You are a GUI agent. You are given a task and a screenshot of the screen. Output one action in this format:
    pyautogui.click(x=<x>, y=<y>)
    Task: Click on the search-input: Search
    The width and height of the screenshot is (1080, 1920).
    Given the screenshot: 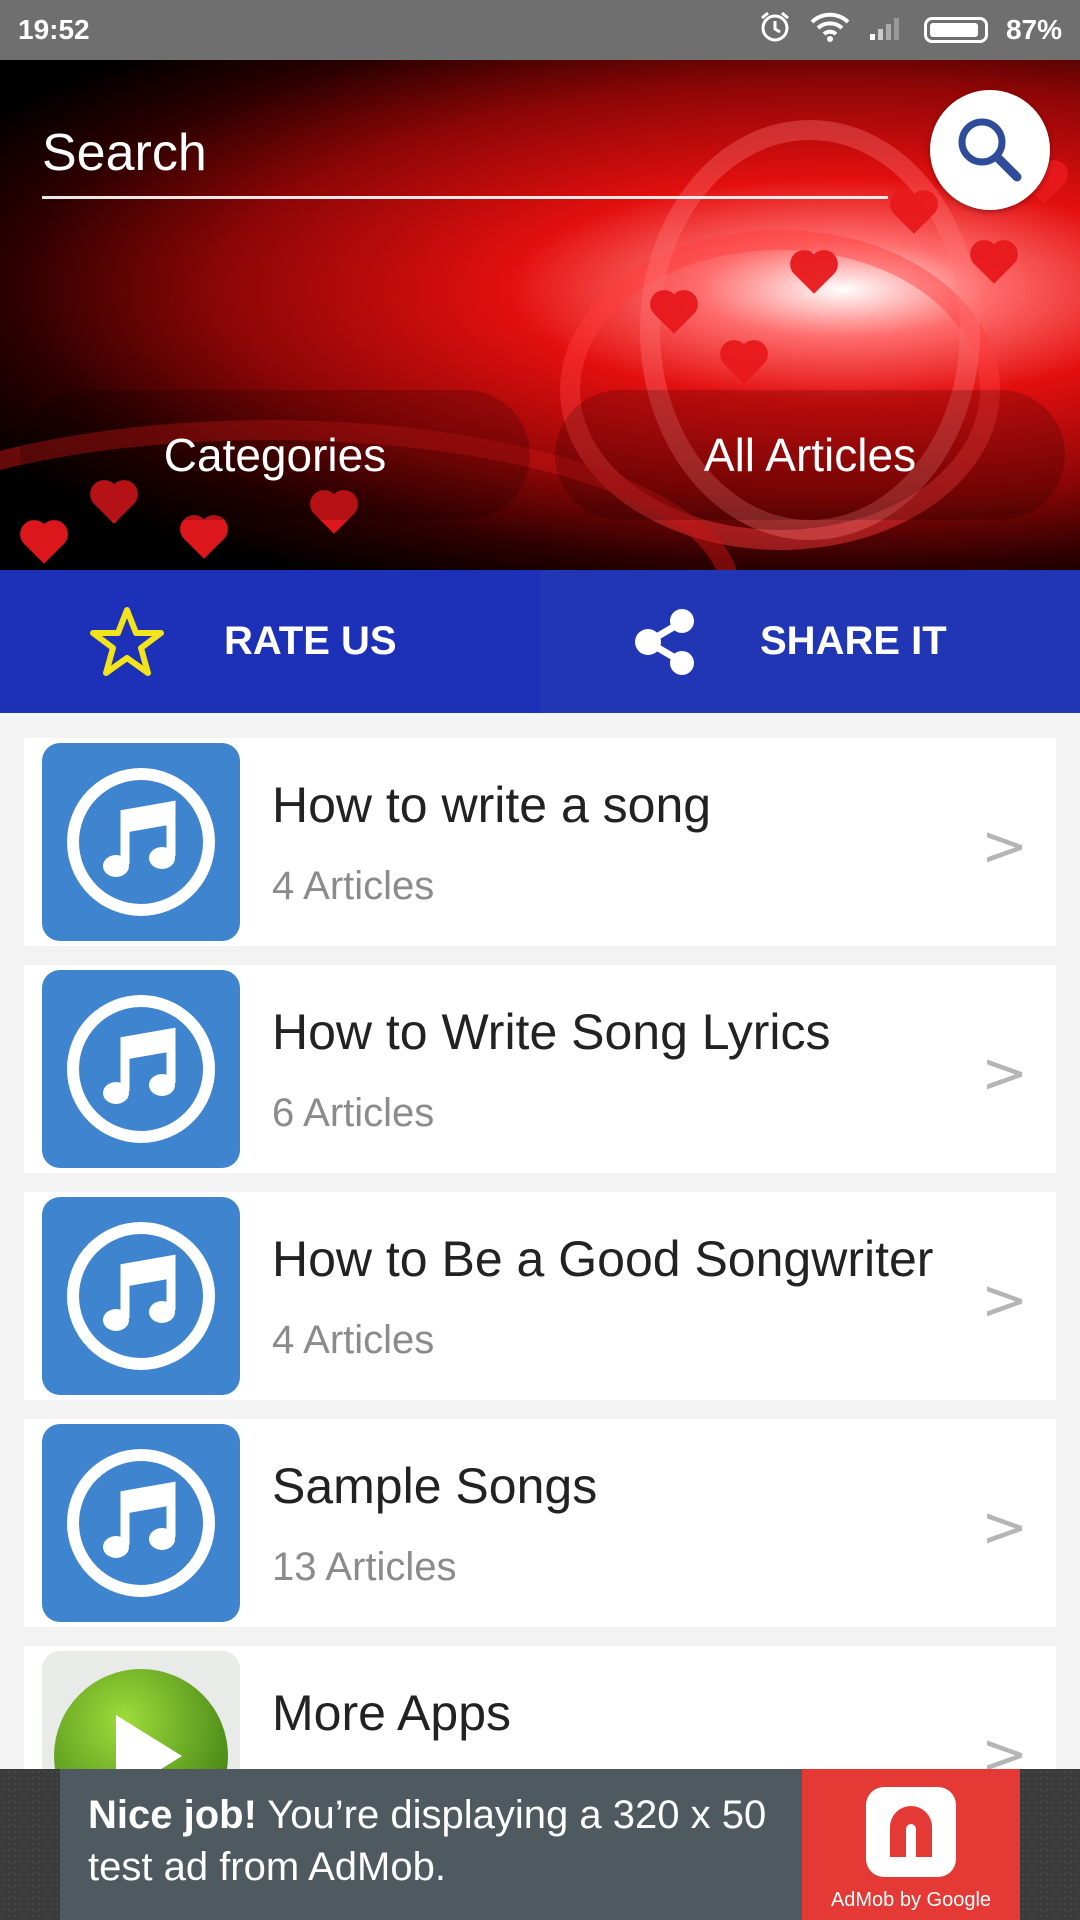 What is the action you would take?
    pyautogui.click(x=465, y=154)
    